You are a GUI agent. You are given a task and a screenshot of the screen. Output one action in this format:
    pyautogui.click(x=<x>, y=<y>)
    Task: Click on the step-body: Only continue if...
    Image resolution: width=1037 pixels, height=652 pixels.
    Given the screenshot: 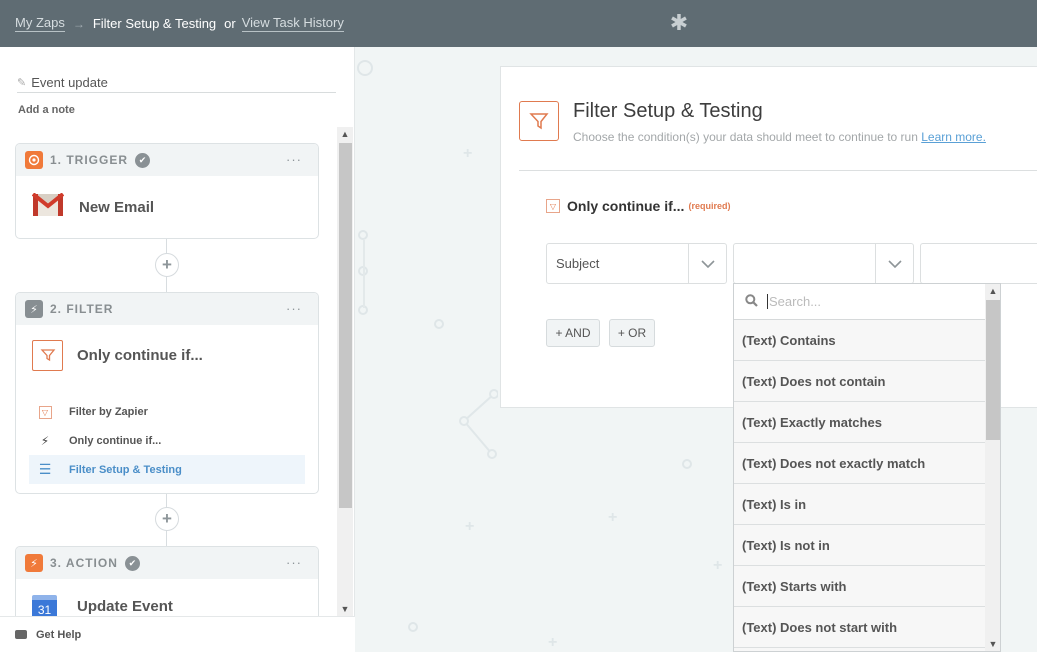 What is the action you would take?
    pyautogui.click(x=167, y=355)
    